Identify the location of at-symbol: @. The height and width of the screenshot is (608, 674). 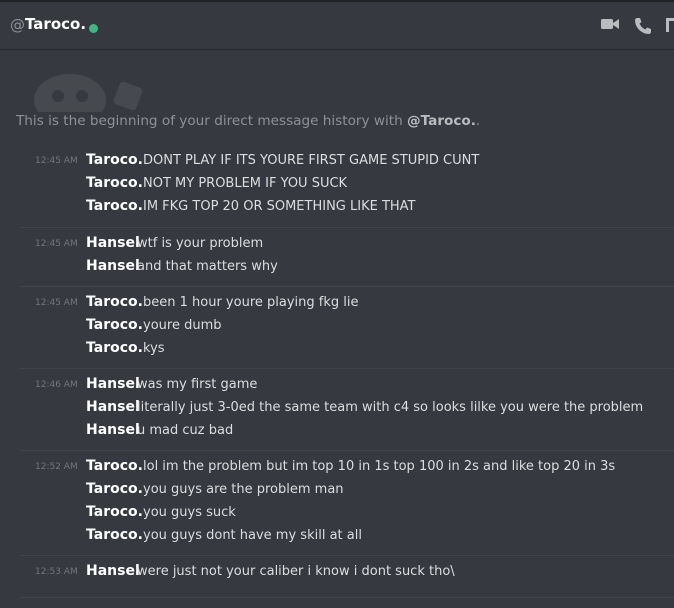
(17, 25).